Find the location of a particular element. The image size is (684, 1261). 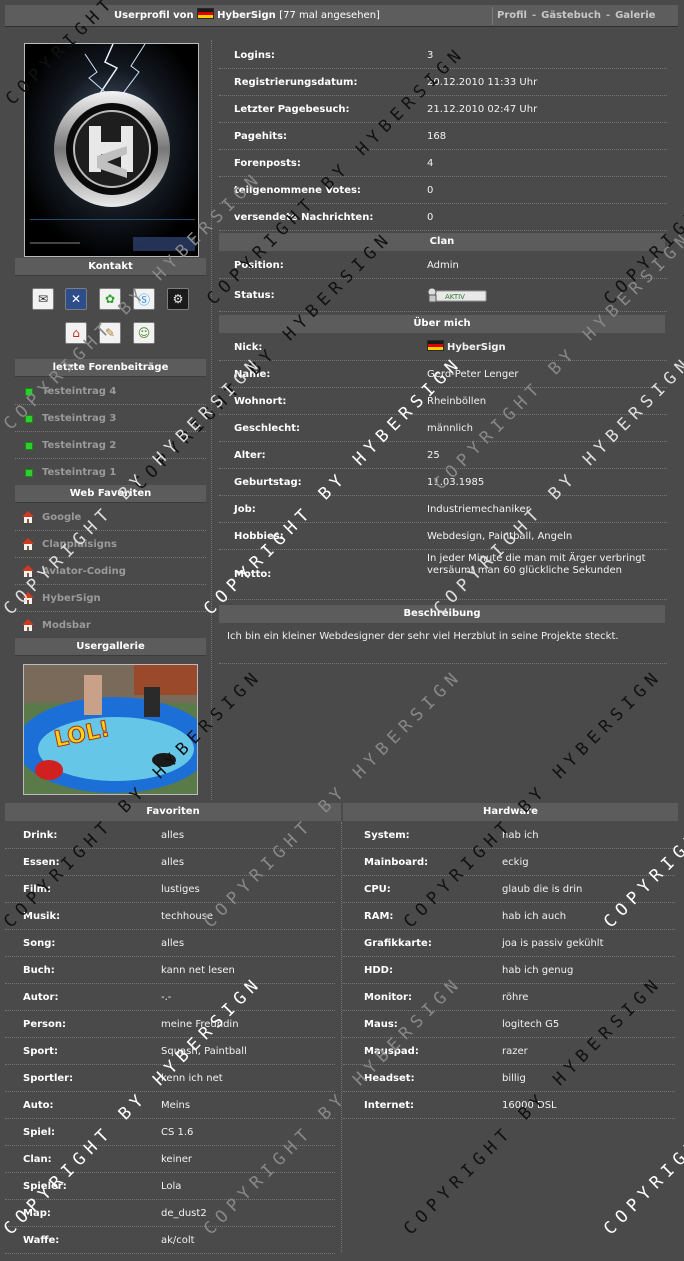

skype-icon: Ⓢ is located at coordinates (144, 299).